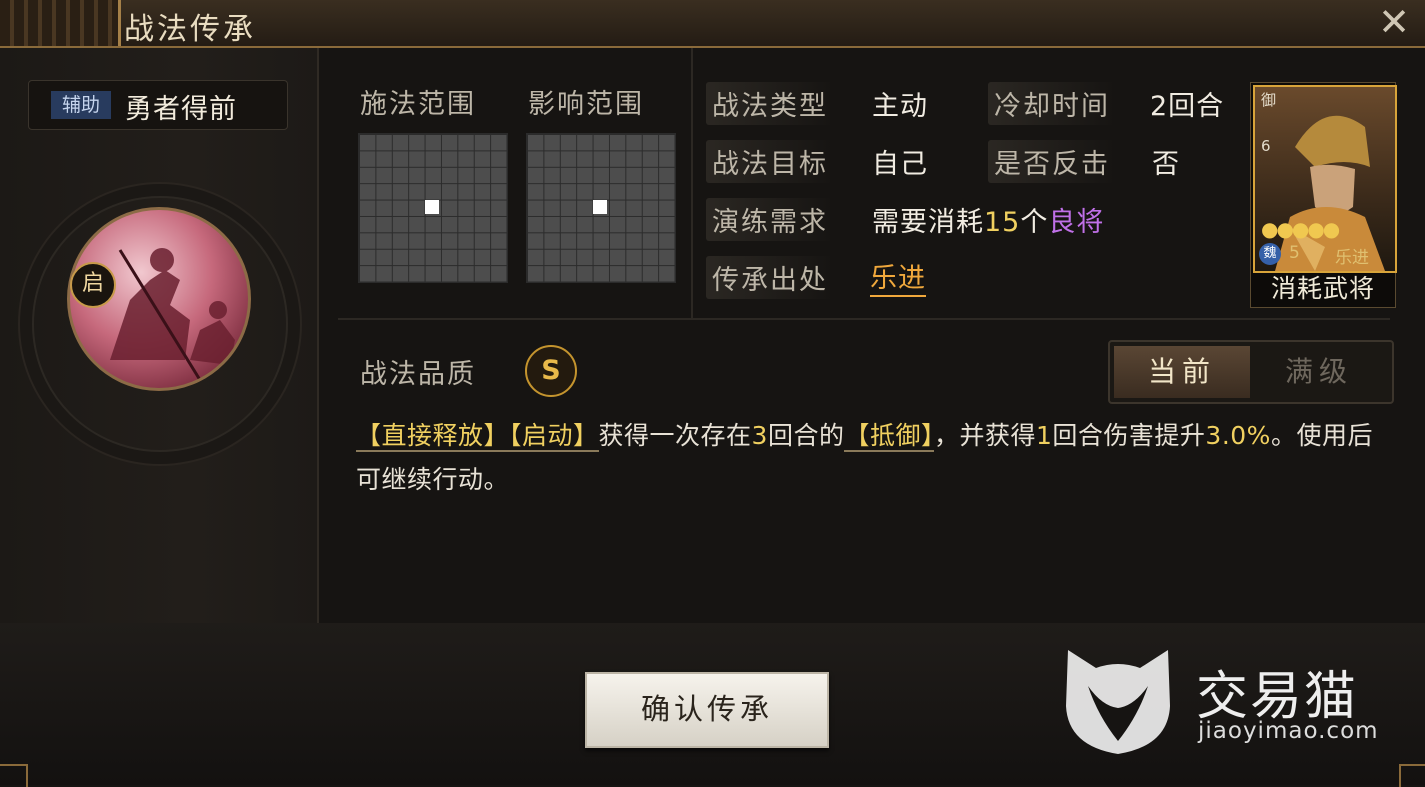 The height and width of the screenshot is (787, 1425). Describe the element at coordinates (181, 109) in the screenshot. I see `skill-name: 勇者得前` at that location.